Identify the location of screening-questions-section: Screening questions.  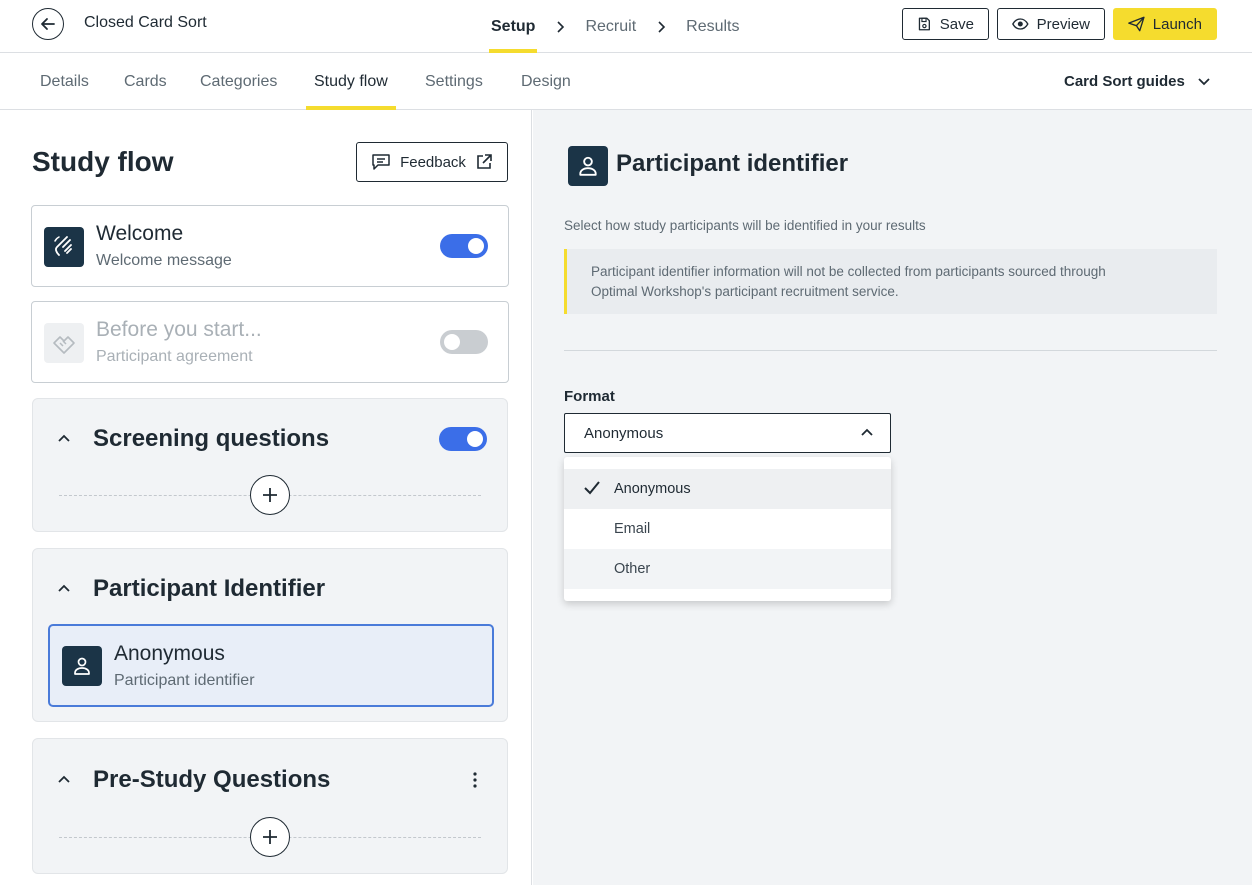
(270, 465).